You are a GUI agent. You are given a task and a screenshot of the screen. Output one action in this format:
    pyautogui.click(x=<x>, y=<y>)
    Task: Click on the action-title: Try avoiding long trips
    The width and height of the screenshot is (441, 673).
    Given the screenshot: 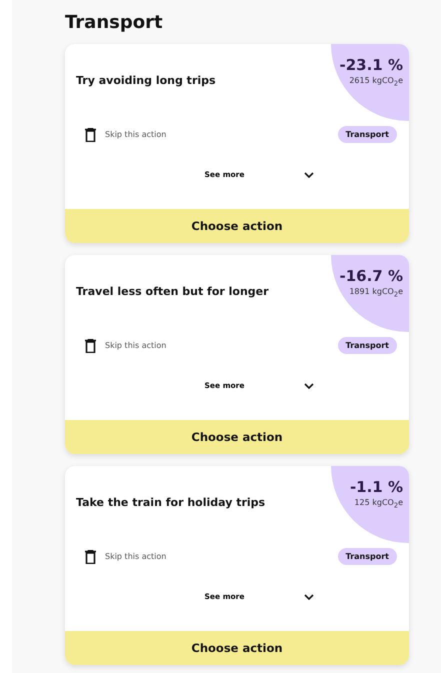 What is the action you would take?
    pyautogui.click(x=146, y=81)
    